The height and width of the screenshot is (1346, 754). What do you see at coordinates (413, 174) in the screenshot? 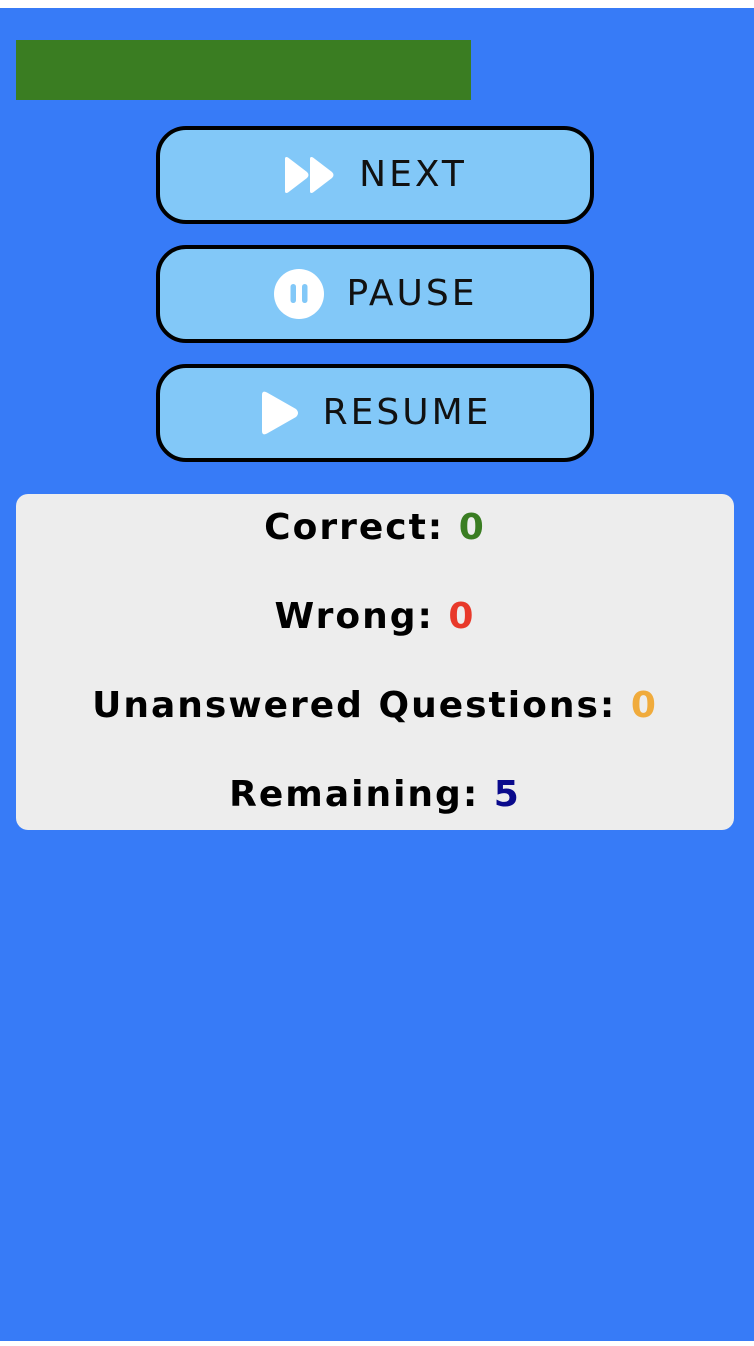
I see `next-button-label: NEXT` at bounding box center [413, 174].